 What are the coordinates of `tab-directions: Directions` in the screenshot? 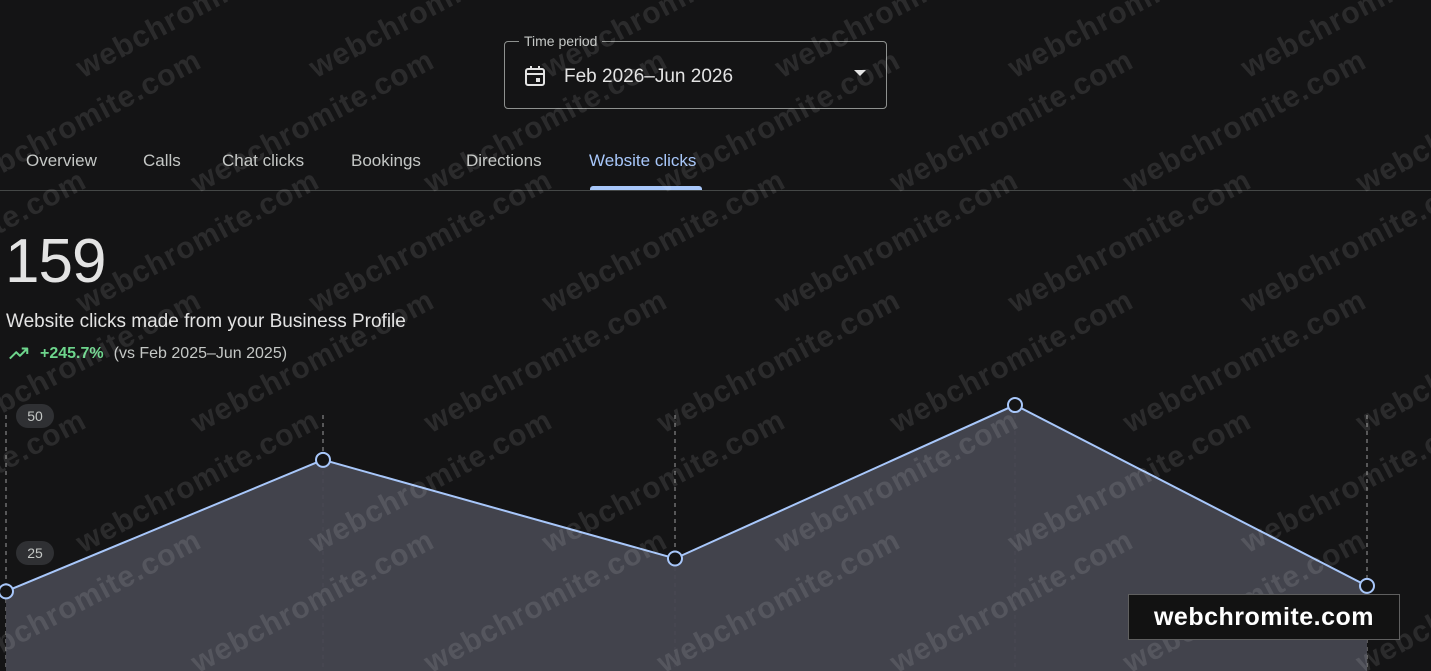 It's located at (504, 161).